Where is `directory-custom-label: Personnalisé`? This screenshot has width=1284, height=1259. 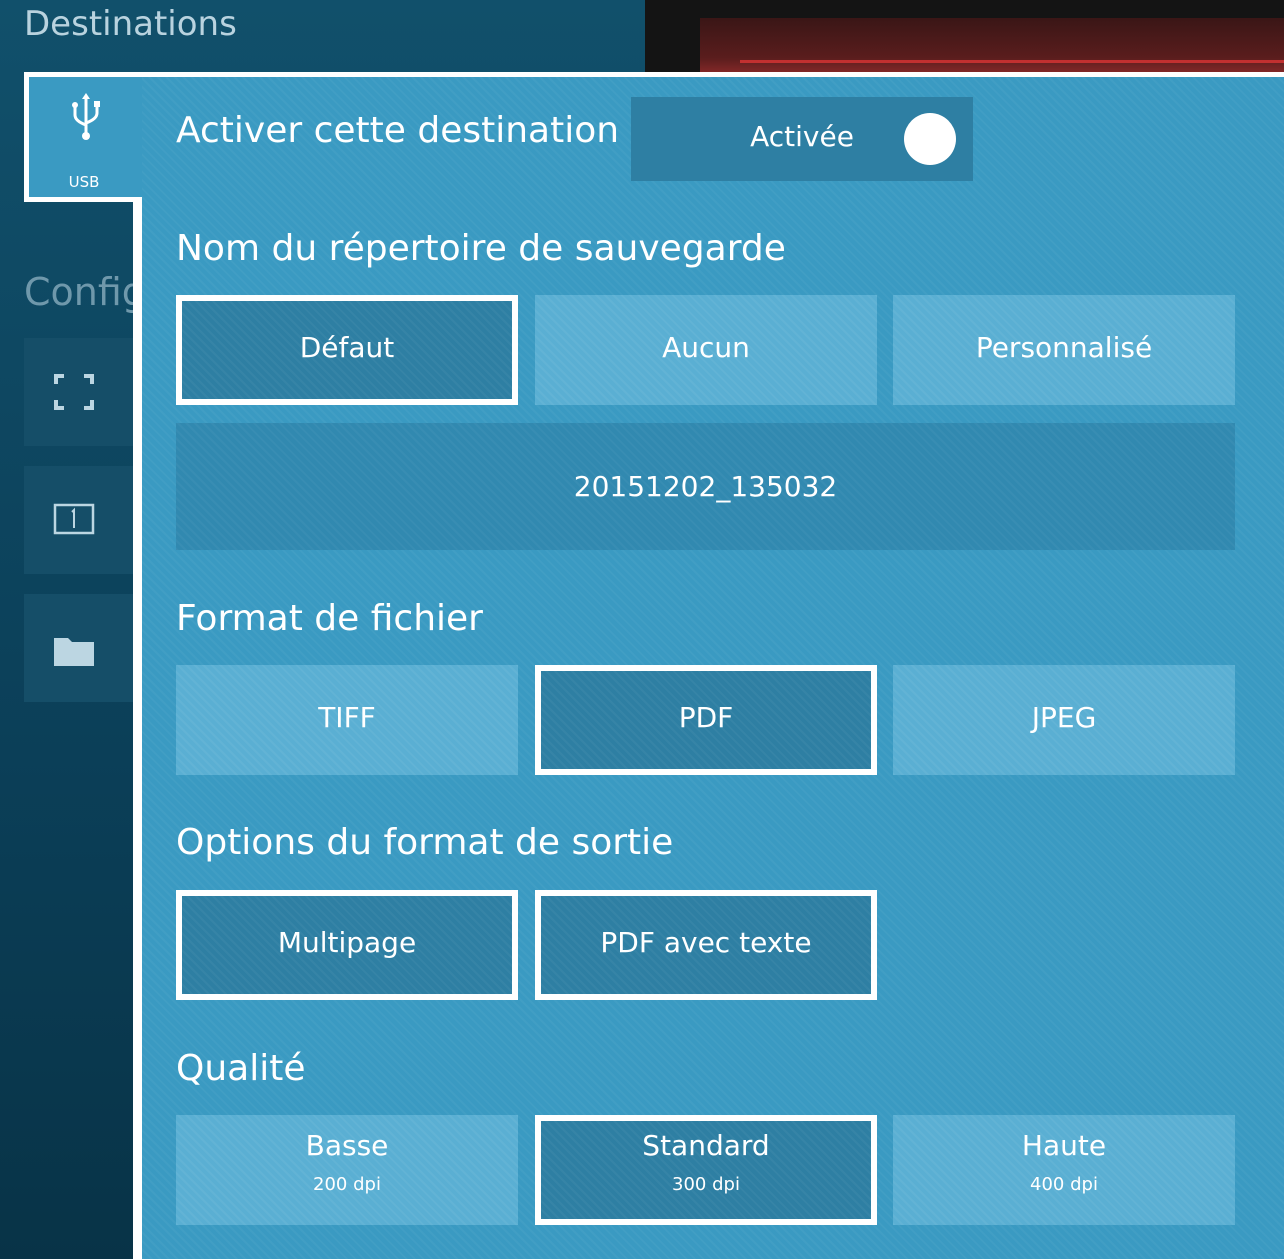 directory-custom-label: Personnalisé is located at coordinates (1064, 347).